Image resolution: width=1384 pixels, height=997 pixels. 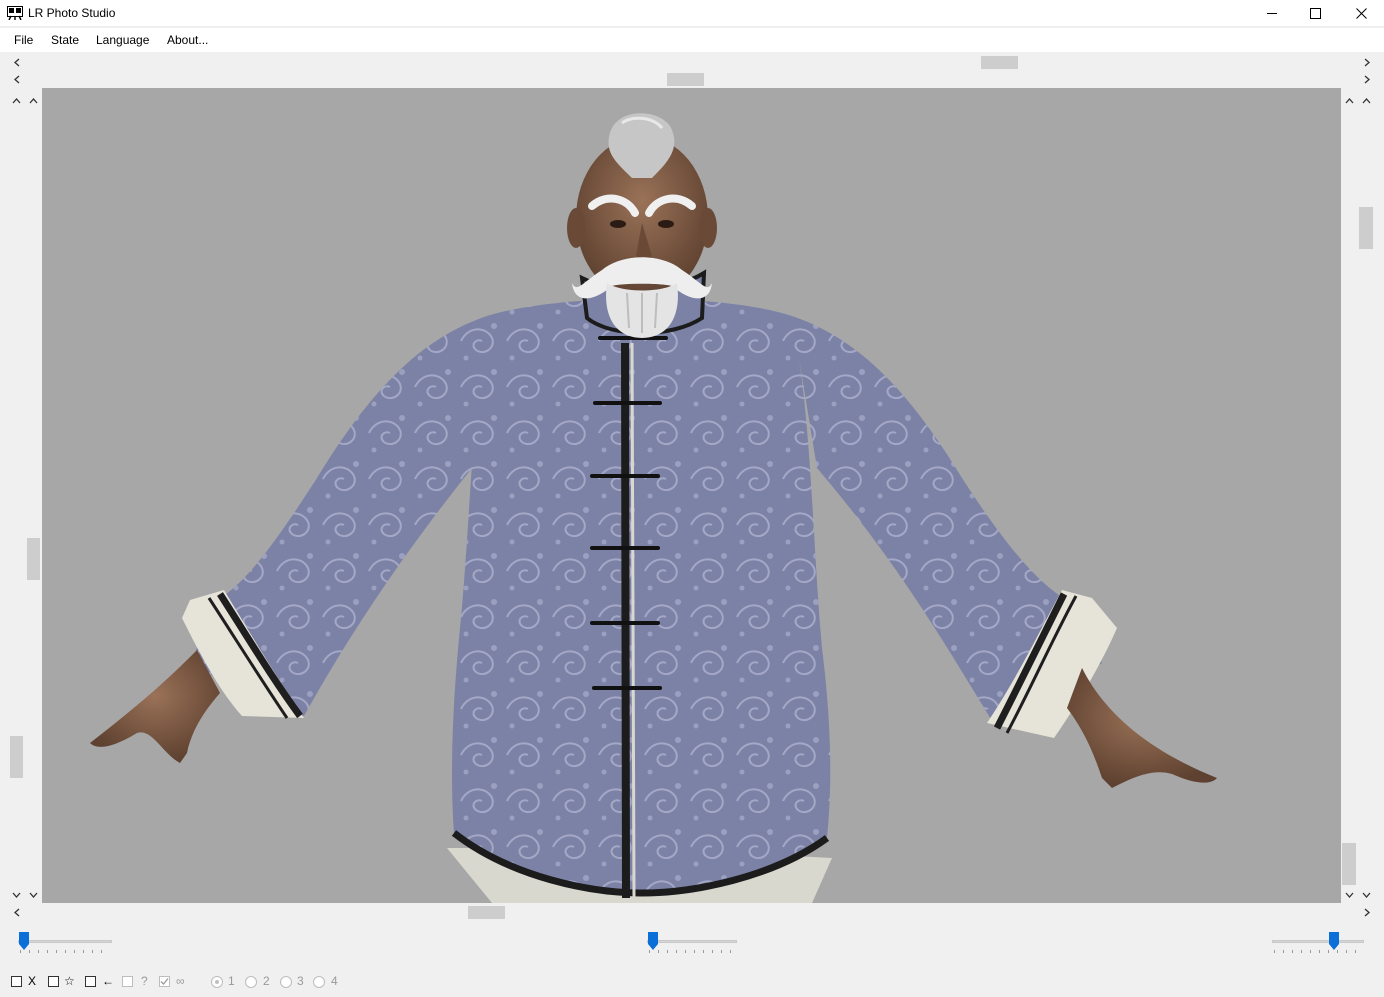 What do you see at coordinates (16, 498) in the screenshot?
I see `left-vertical-scrollbar-outer` at bounding box center [16, 498].